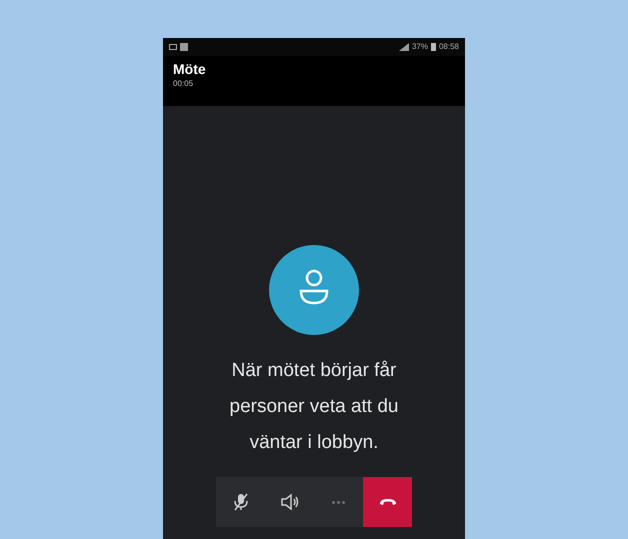  What do you see at coordinates (420, 47) in the screenshot?
I see `battery-percentage: 37%` at bounding box center [420, 47].